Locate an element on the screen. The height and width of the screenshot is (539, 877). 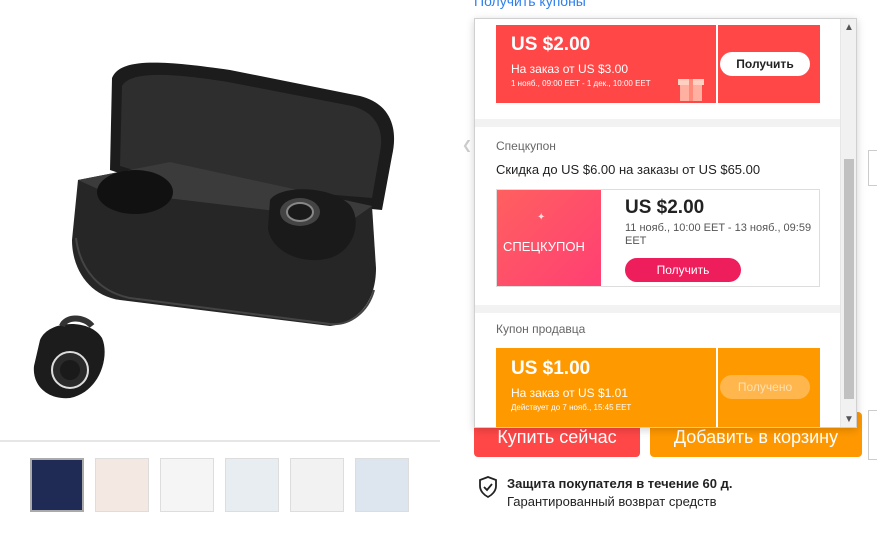
seller-coupon-action: Получено is located at coordinates (769, 387).